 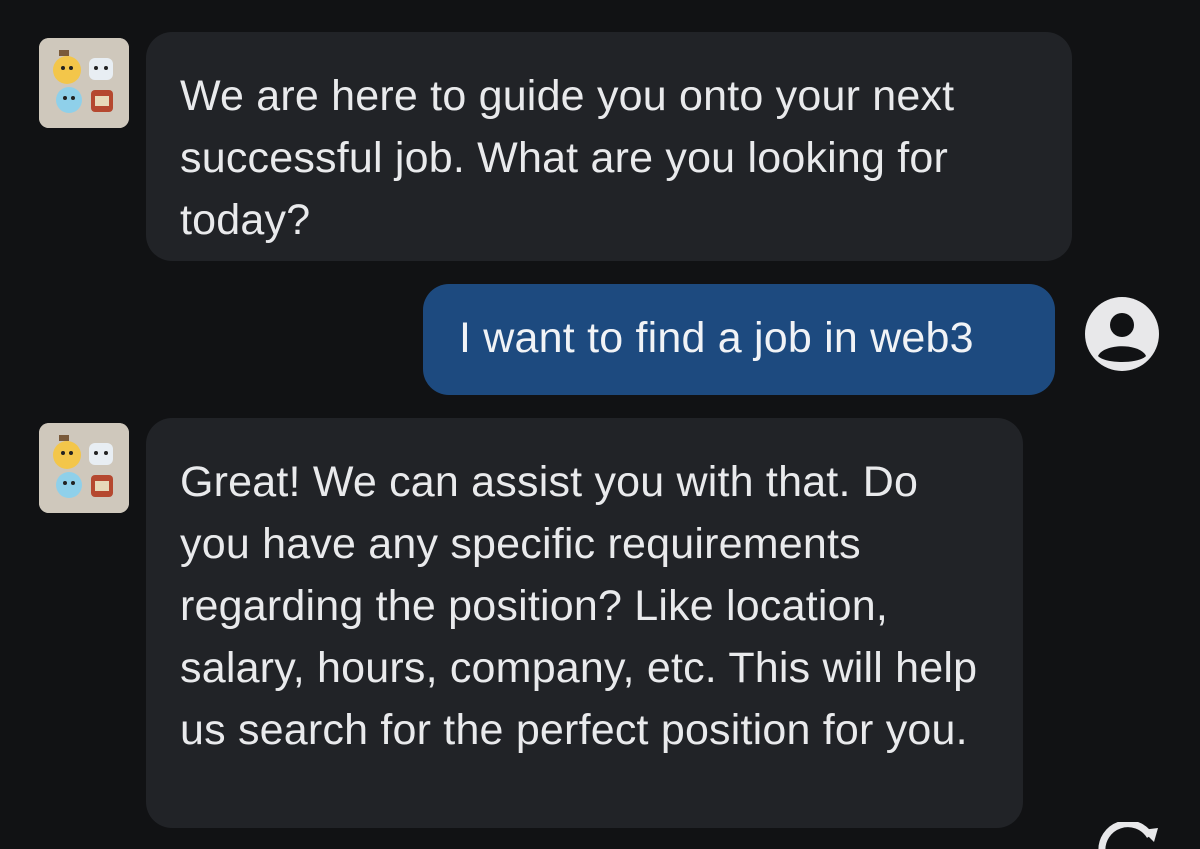 What do you see at coordinates (739, 339) in the screenshot?
I see `user-message-1: I want to find a job in web3` at bounding box center [739, 339].